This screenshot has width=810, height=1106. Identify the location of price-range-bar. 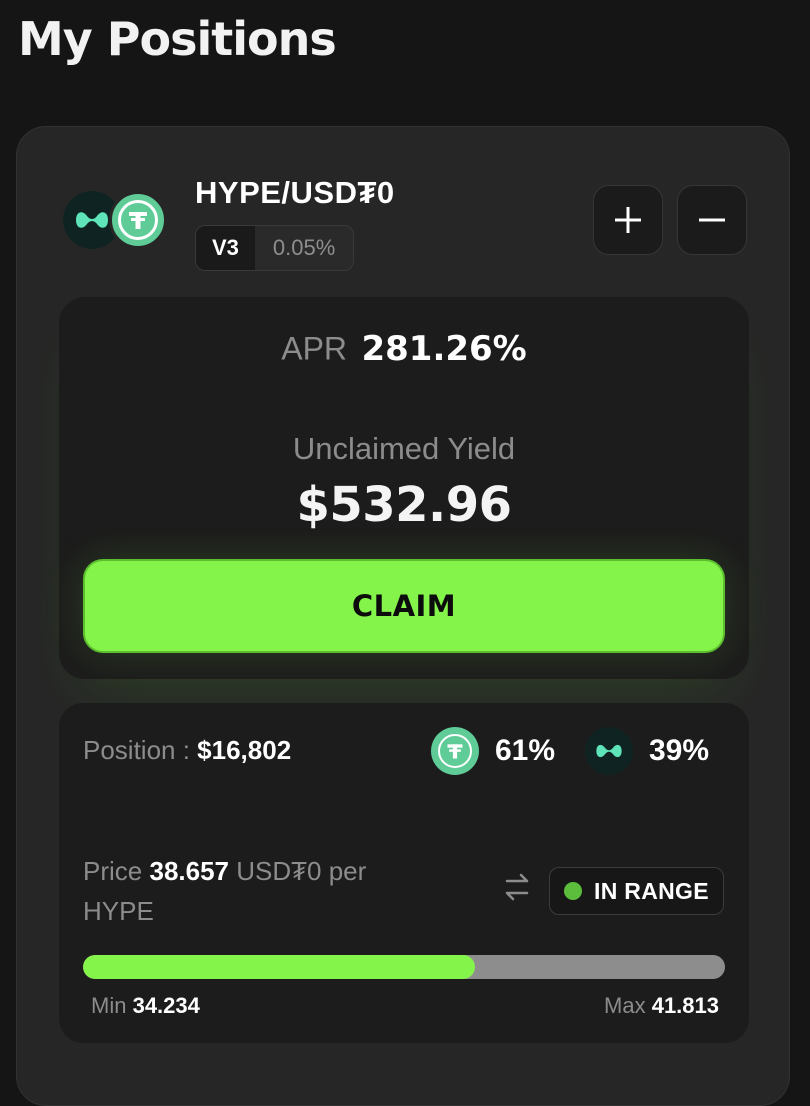
(404, 967).